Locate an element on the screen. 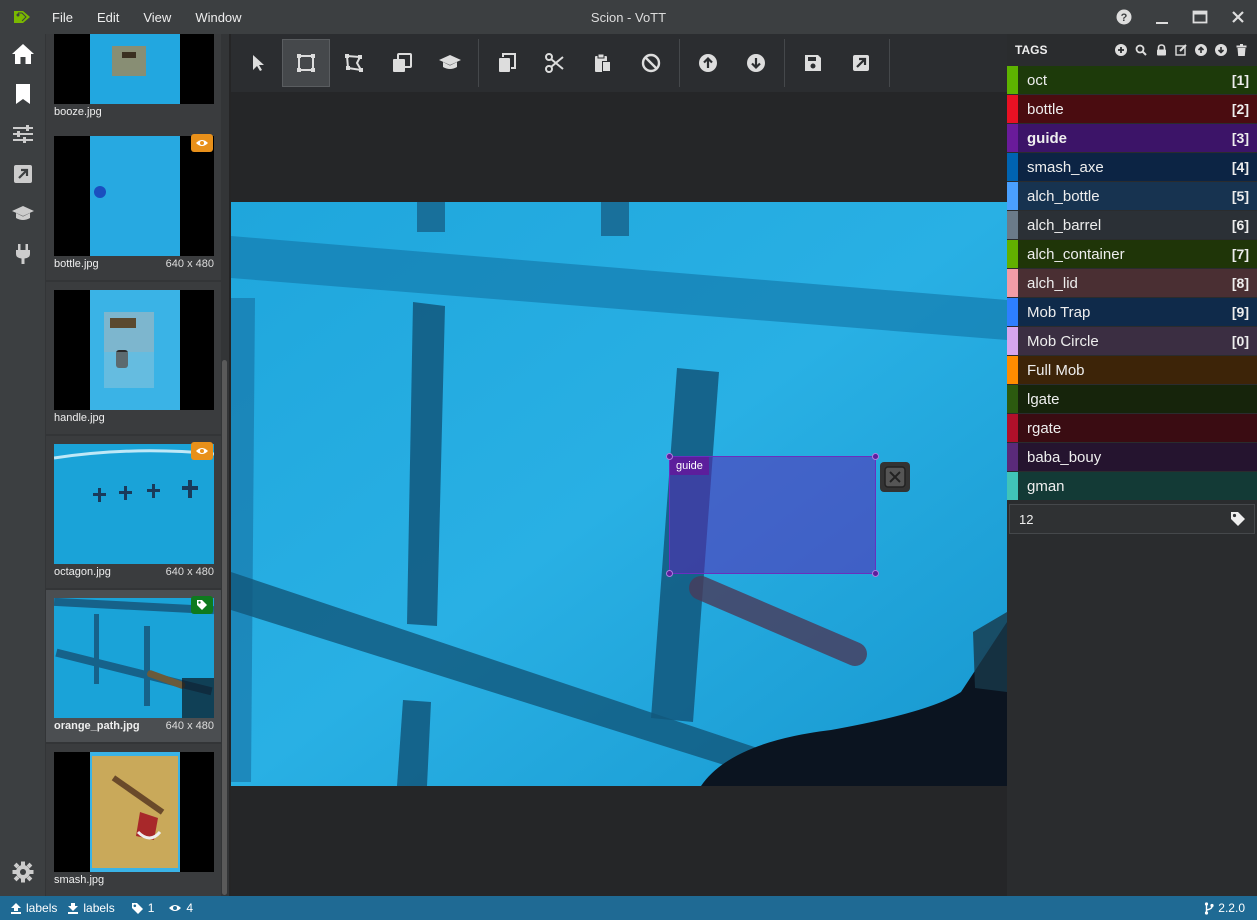  previous-asset-button is located at coordinates (708, 63).